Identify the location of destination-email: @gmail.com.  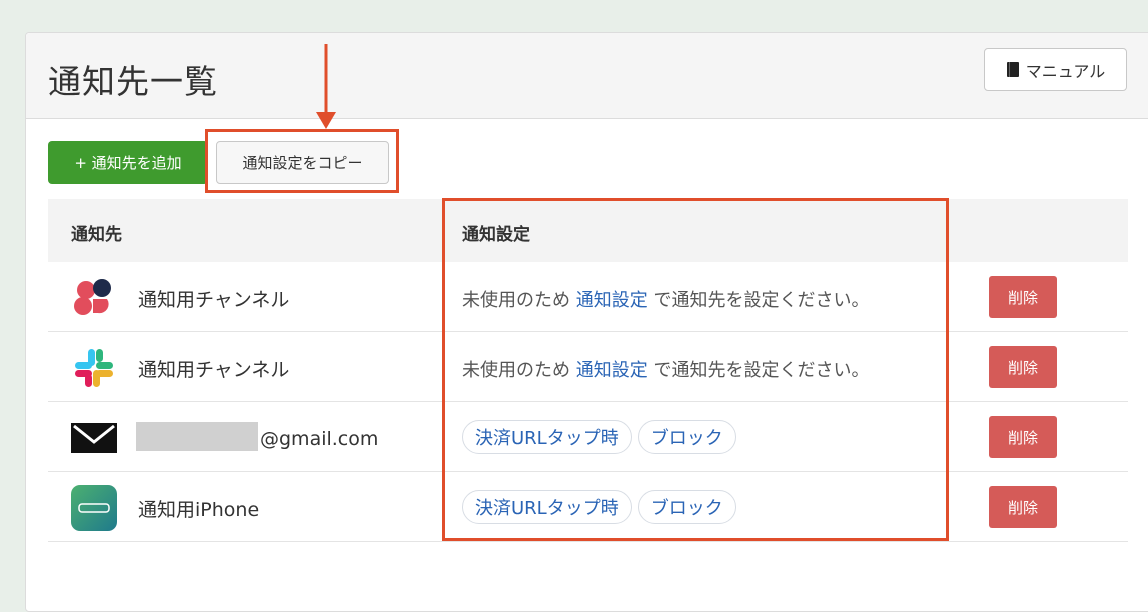
(257, 438).